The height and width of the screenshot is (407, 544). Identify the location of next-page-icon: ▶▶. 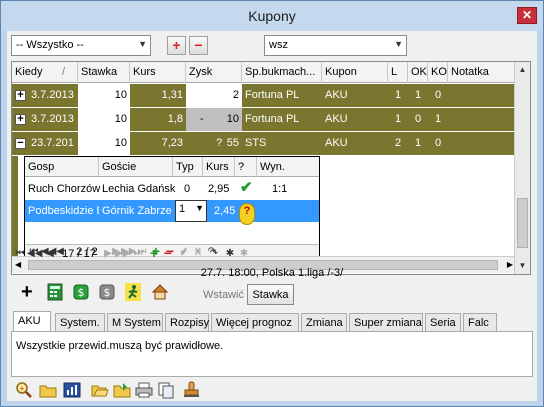
(122, 253).